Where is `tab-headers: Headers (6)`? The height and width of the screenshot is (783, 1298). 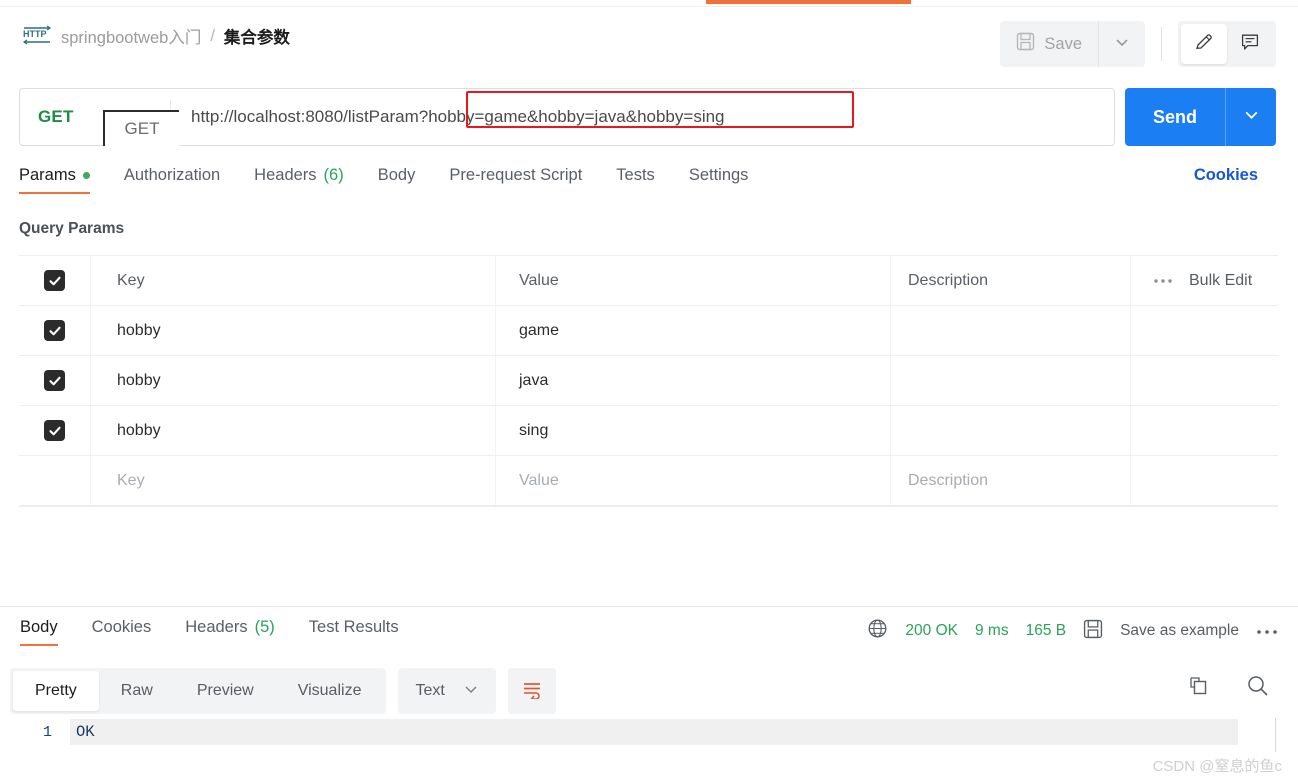 tab-headers: Headers (6) is located at coordinates (299, 180).